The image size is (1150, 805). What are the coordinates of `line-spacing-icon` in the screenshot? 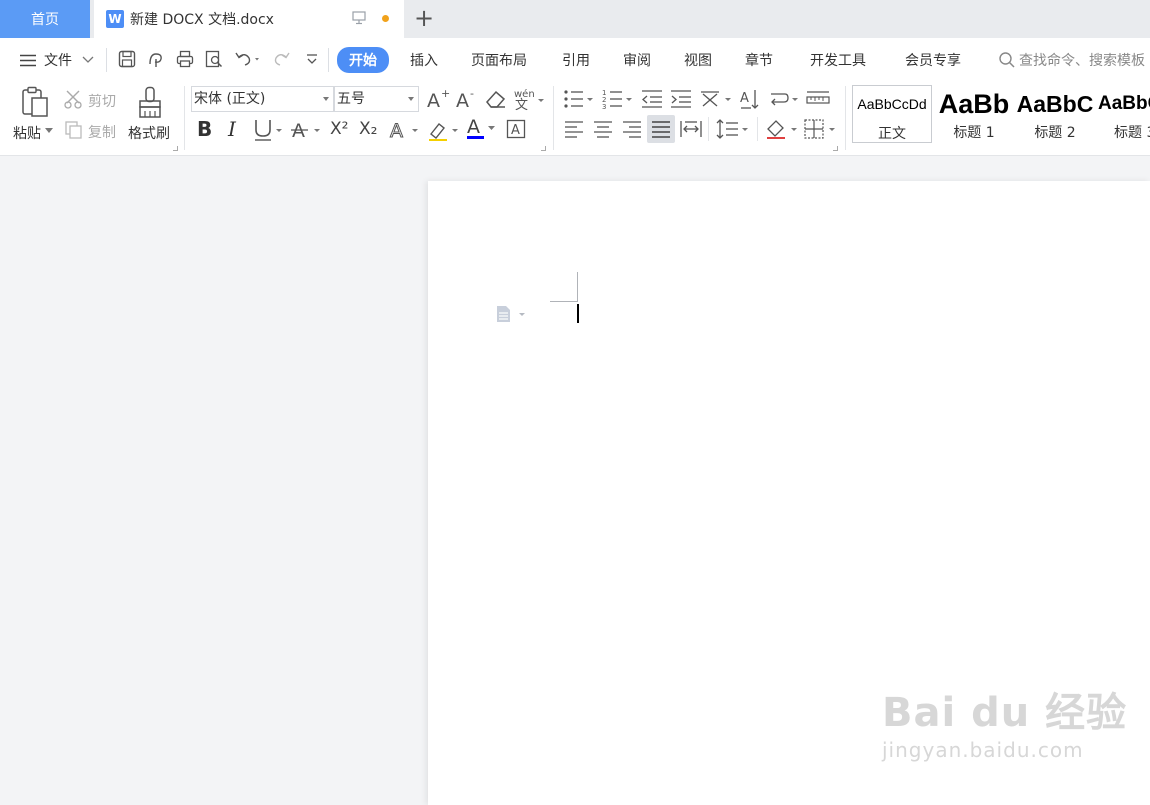 It's located at (733, 129).